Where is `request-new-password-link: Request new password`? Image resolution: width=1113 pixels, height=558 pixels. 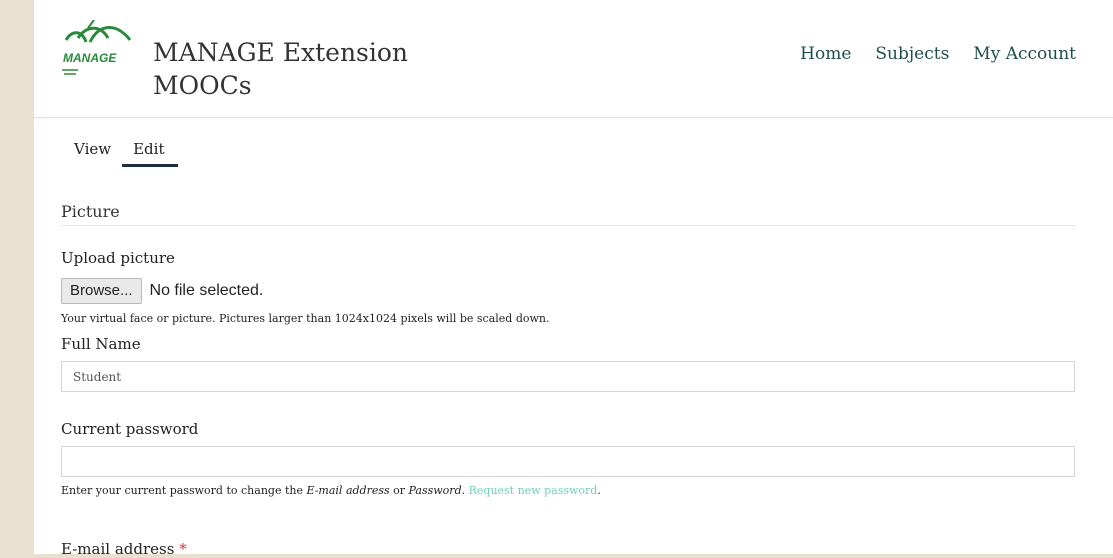
request-new-password-link: Request new password is located at coordinates (533, 490).